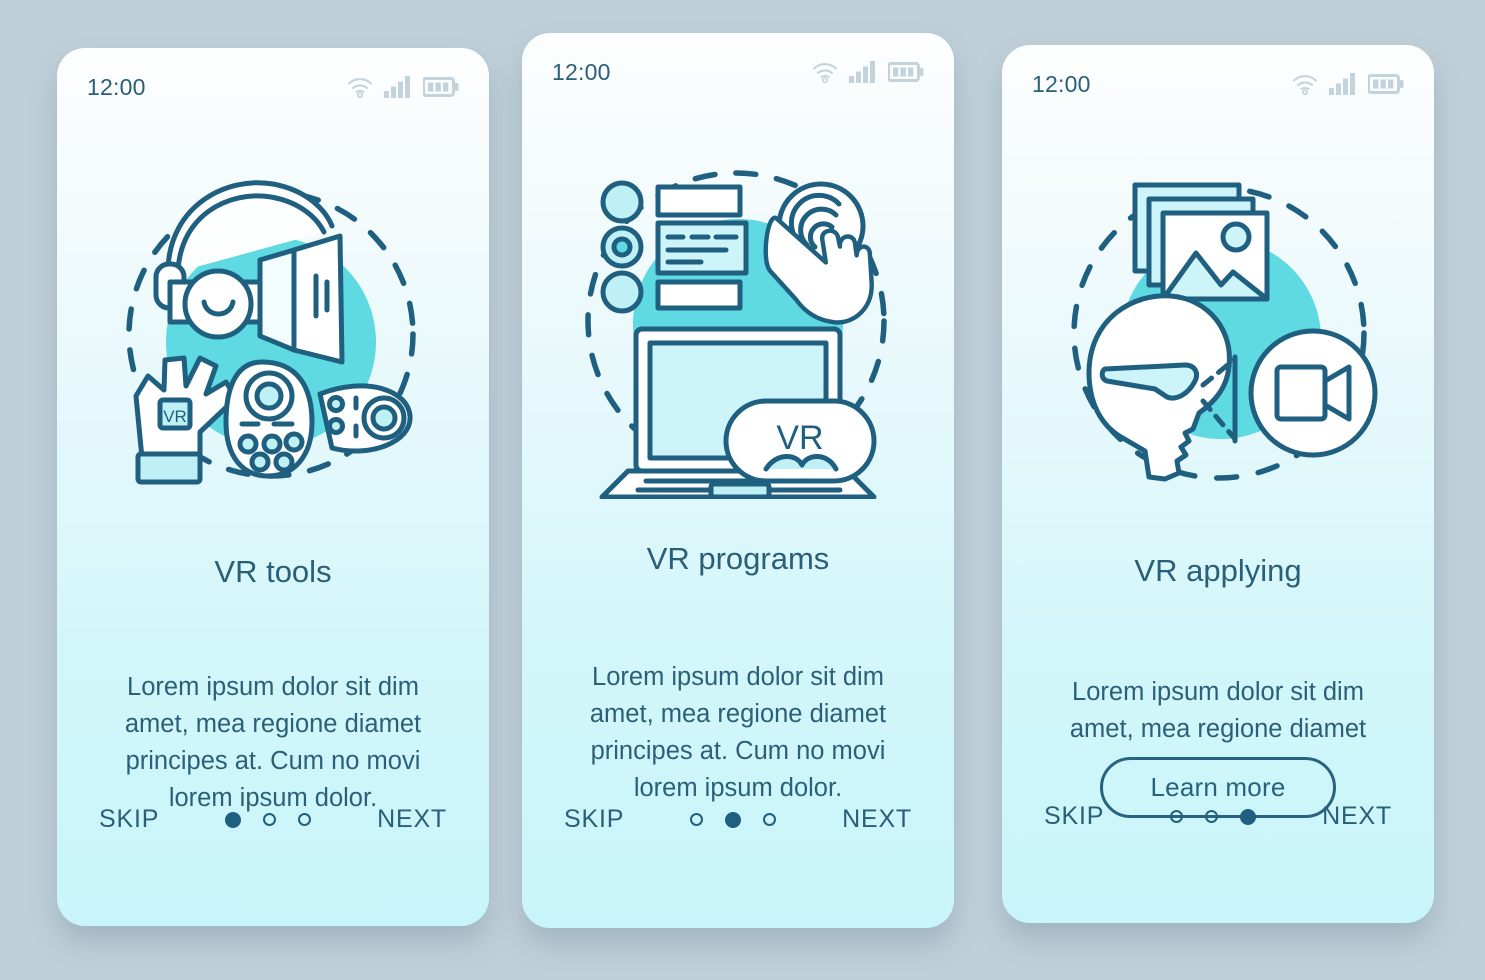  Describe the element at coordinates (273, 571) in the screenshot. I see `page-title: VR tools` at that location.